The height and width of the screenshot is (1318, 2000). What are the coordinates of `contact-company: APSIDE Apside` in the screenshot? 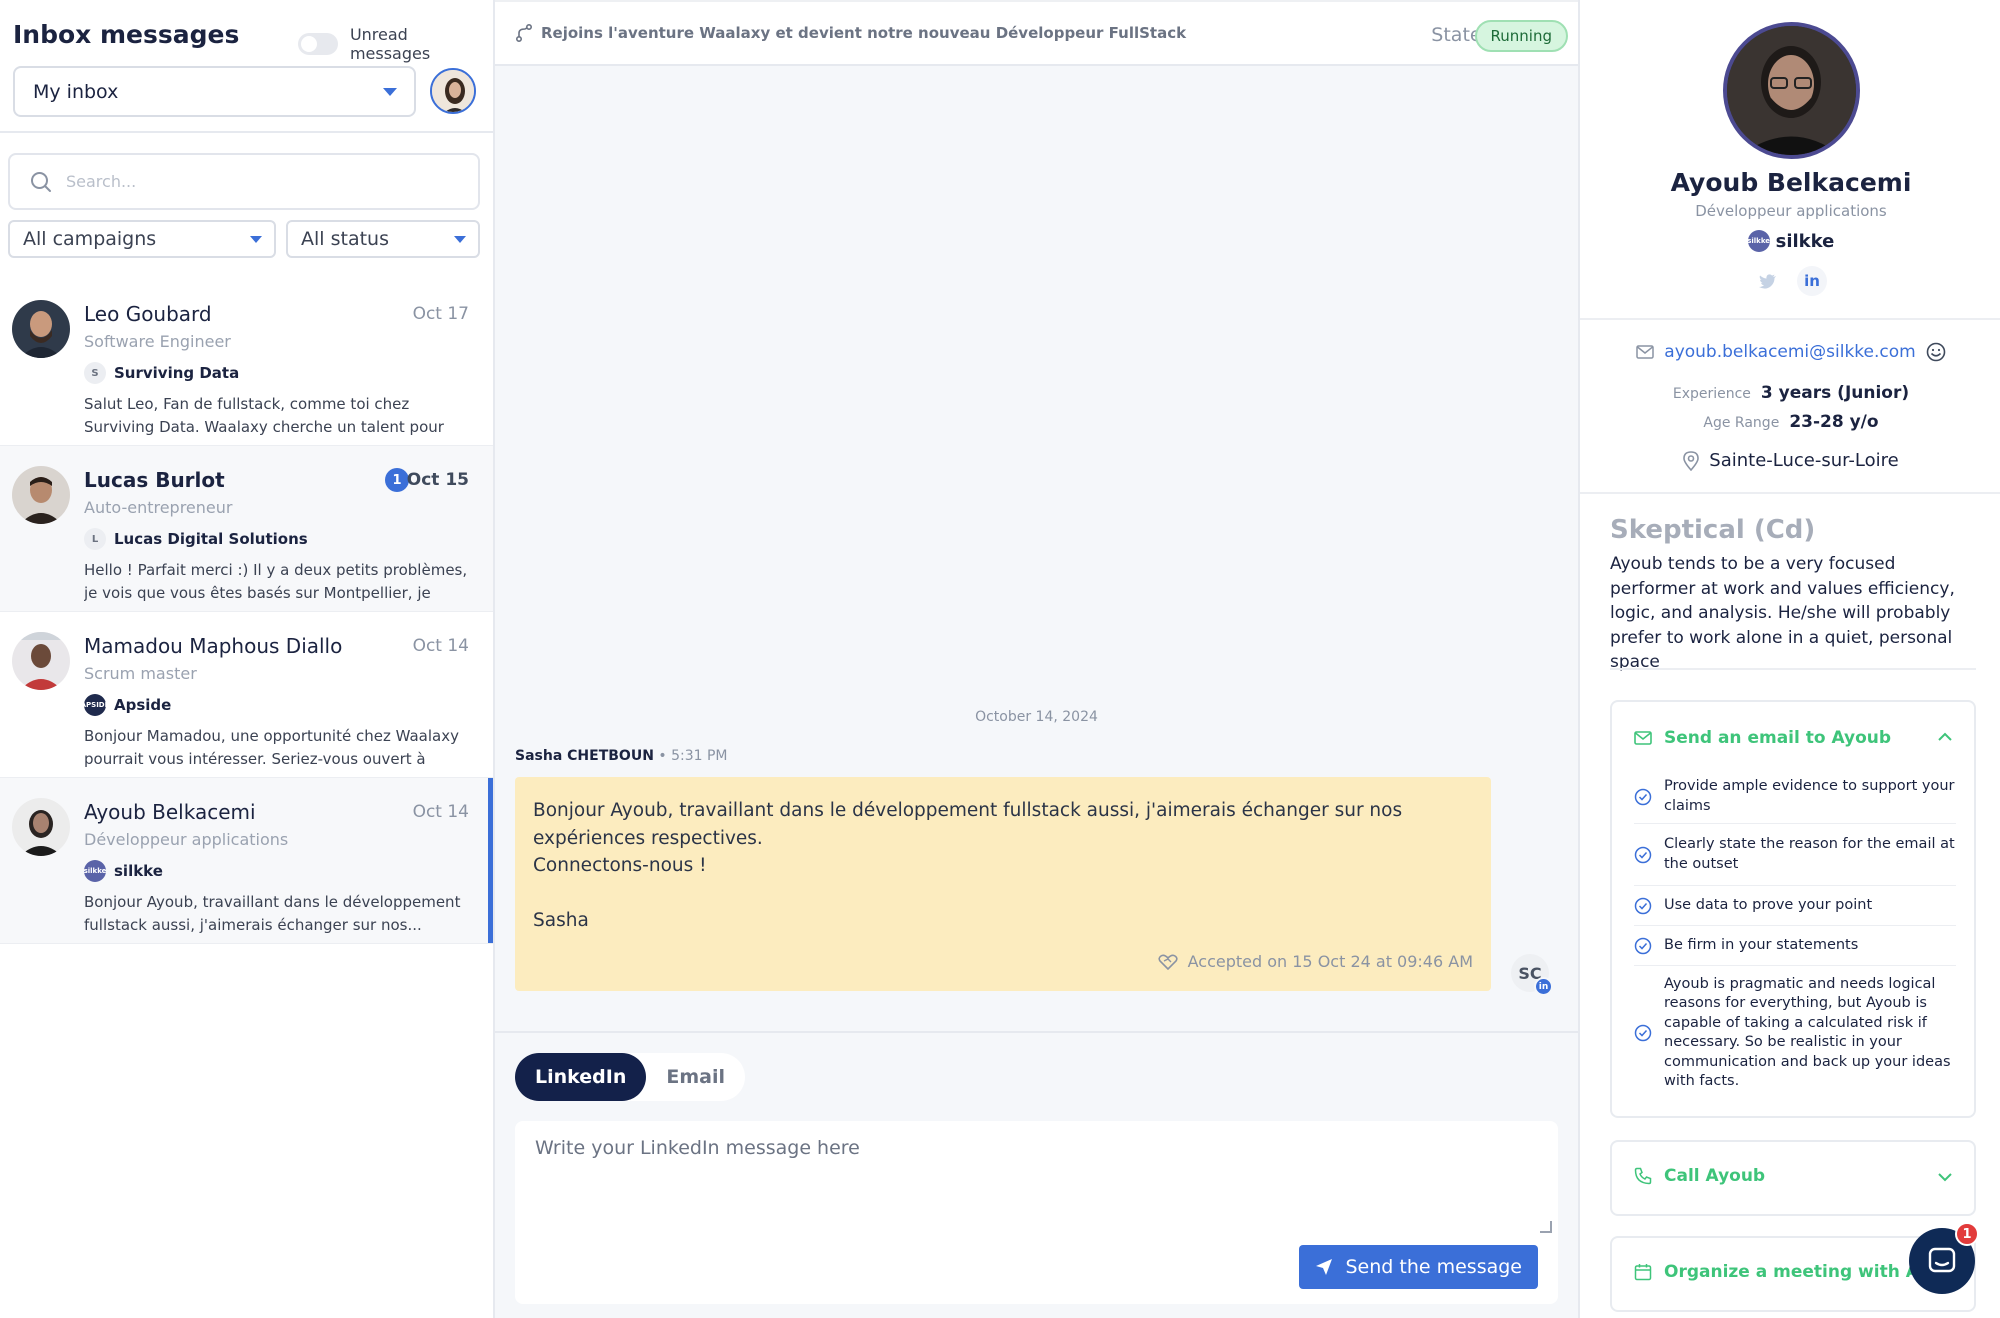 It's located at (126, 705).